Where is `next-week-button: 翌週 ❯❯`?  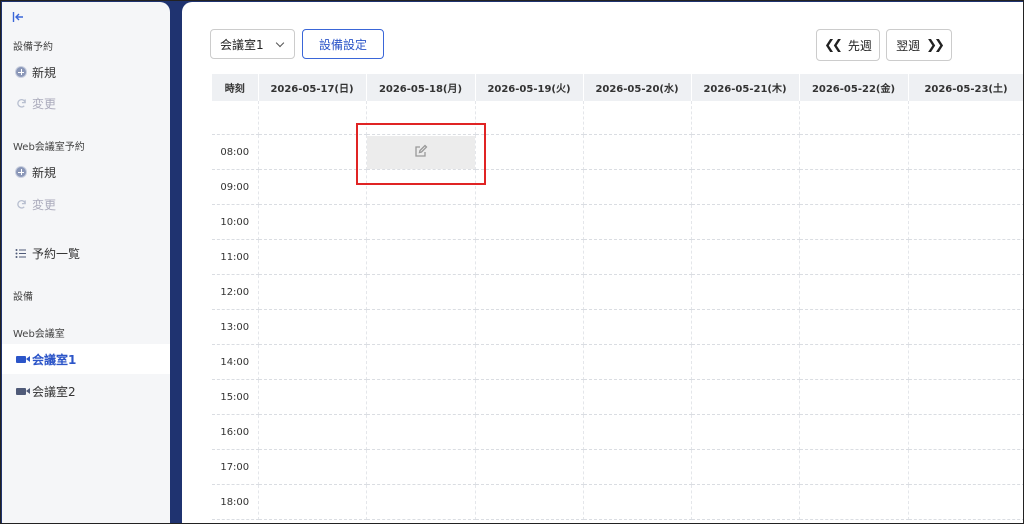
next-week-button: 翌週 ❯❯ is located at coordinates (919, 45).